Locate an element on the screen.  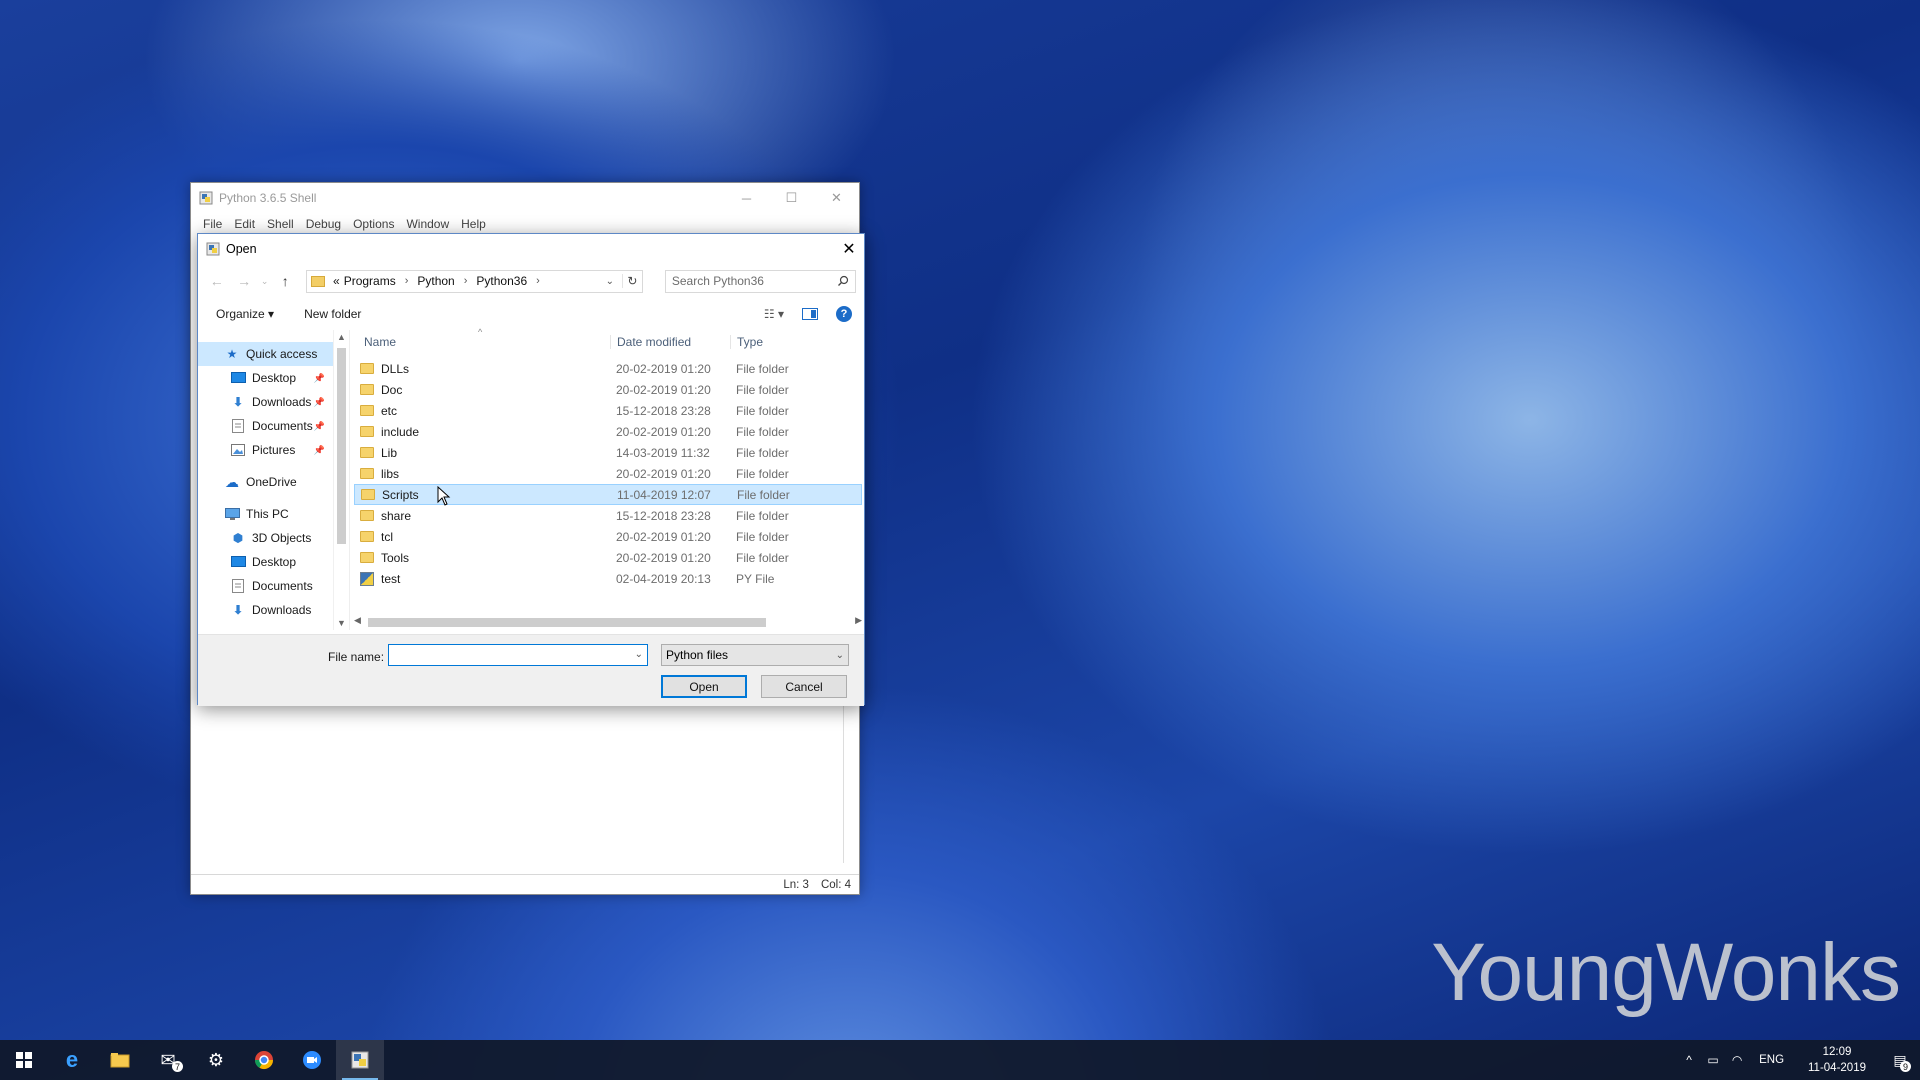
nav-pictures: Pictures 📌 is located at coordinates (265, 450).